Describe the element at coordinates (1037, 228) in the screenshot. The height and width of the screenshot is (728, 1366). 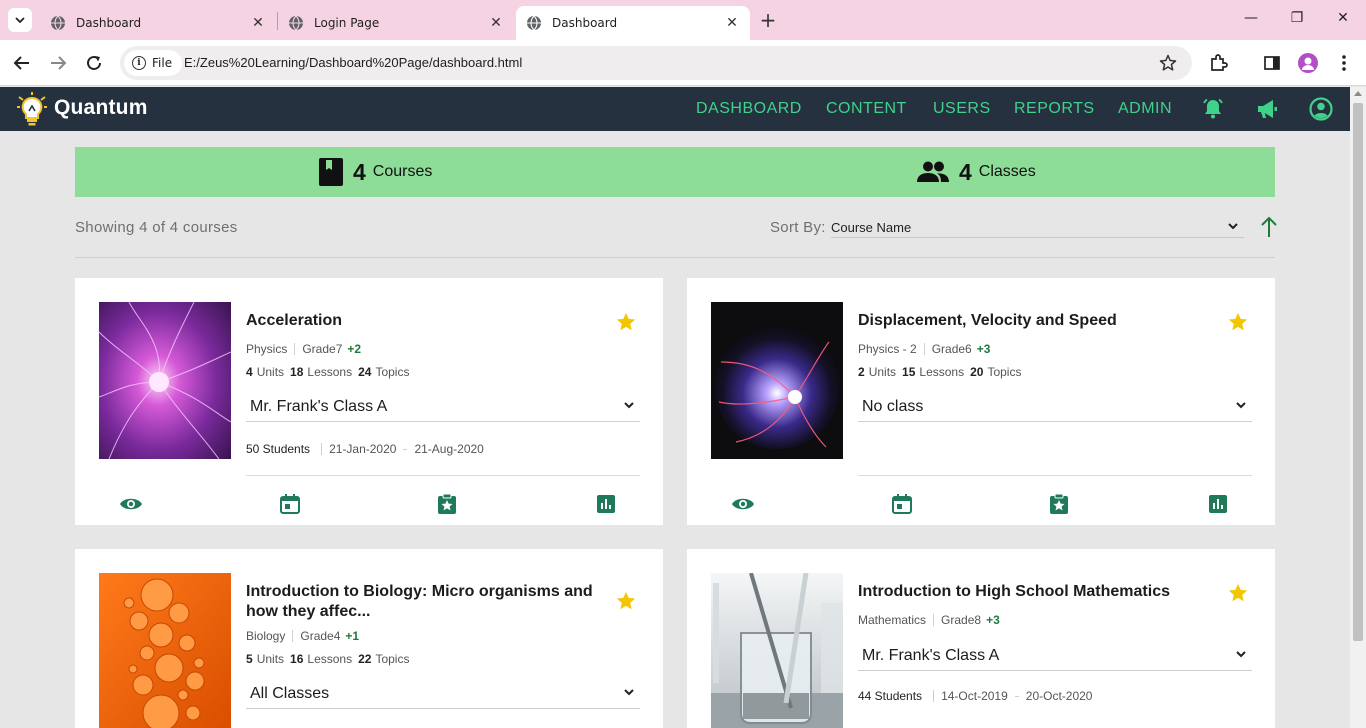
I see `sort-select: Course Name` at that location.